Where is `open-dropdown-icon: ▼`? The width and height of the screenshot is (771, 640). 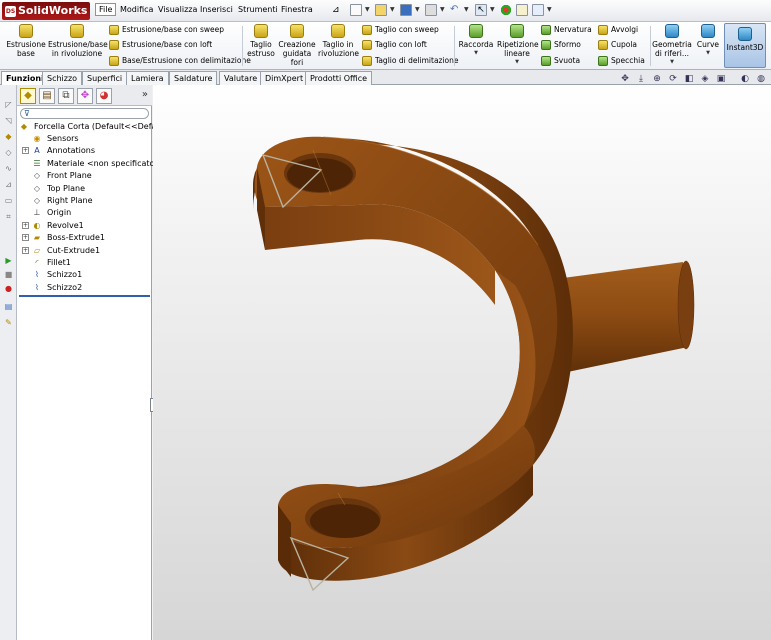 open-dropdown-icon: ▼ is located at coordinates (392, 9).